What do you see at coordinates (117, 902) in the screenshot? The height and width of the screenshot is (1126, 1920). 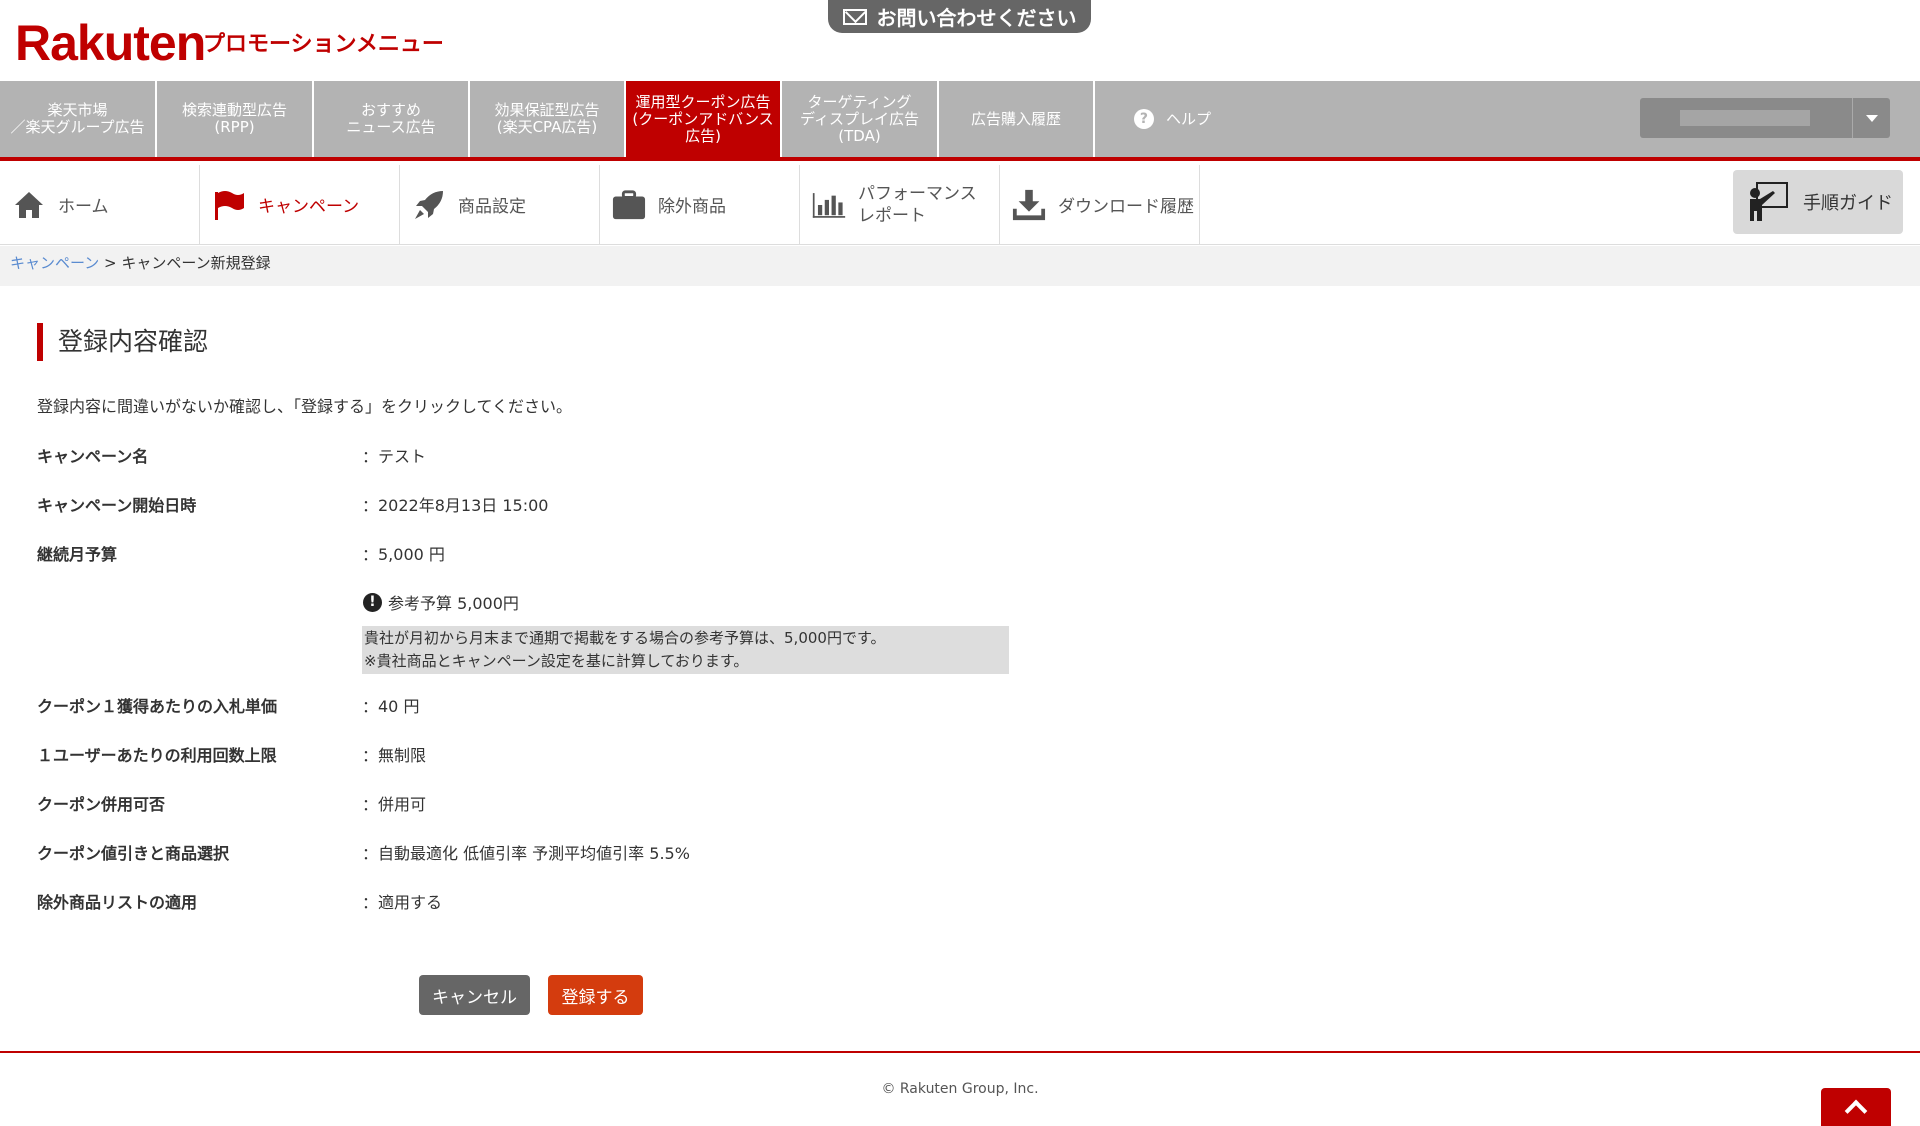 I see `label-exclusion-list: 除外商品リストの適用` at bounding box center [117, 902].